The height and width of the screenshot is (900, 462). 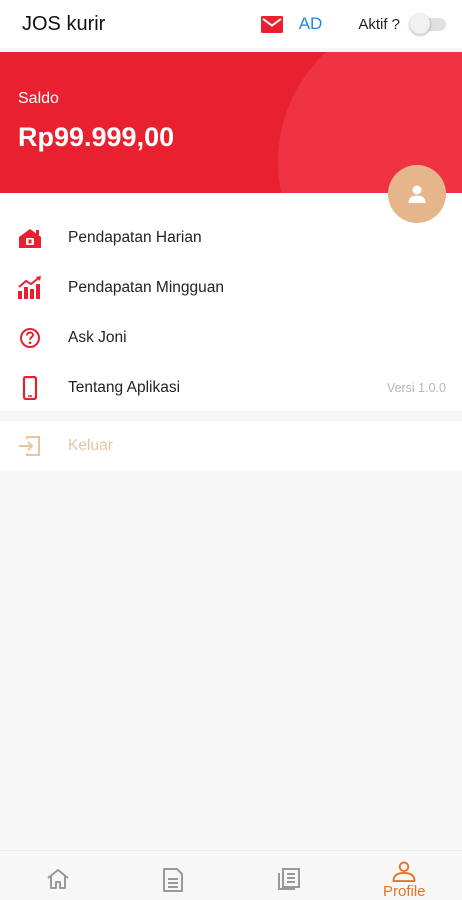 I want to click on balance-label: Saldo, so click(x=38, y=98).